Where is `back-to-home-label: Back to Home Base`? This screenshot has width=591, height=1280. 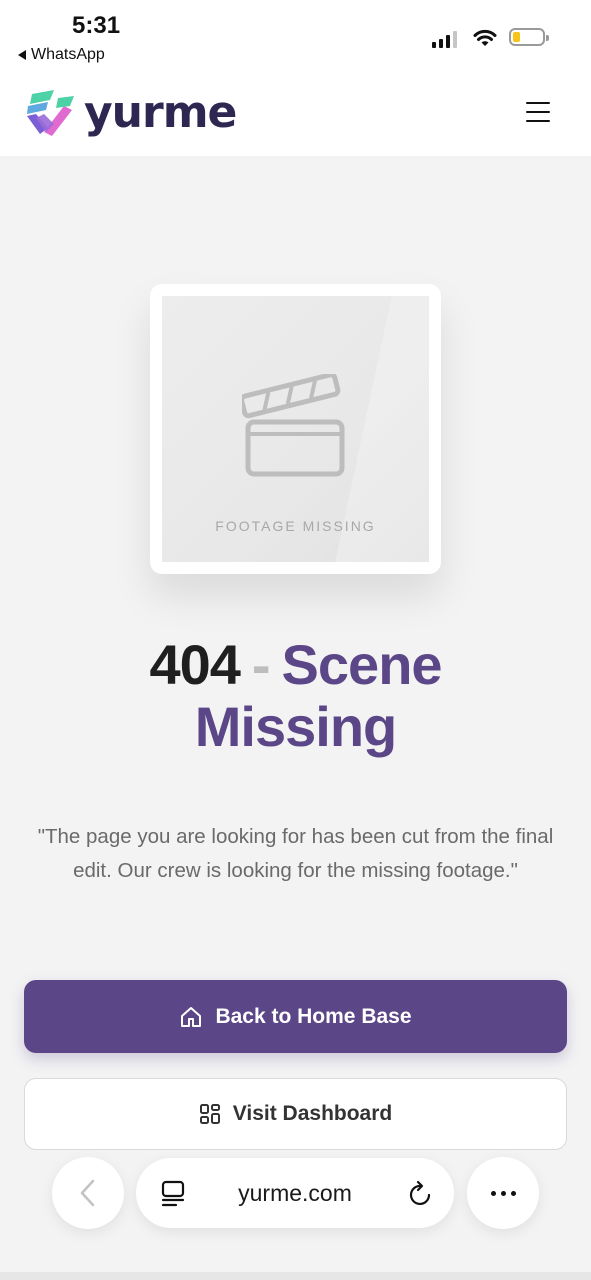 back-to-home-label: Back to Home Base is located at coordinates (313, 1016).